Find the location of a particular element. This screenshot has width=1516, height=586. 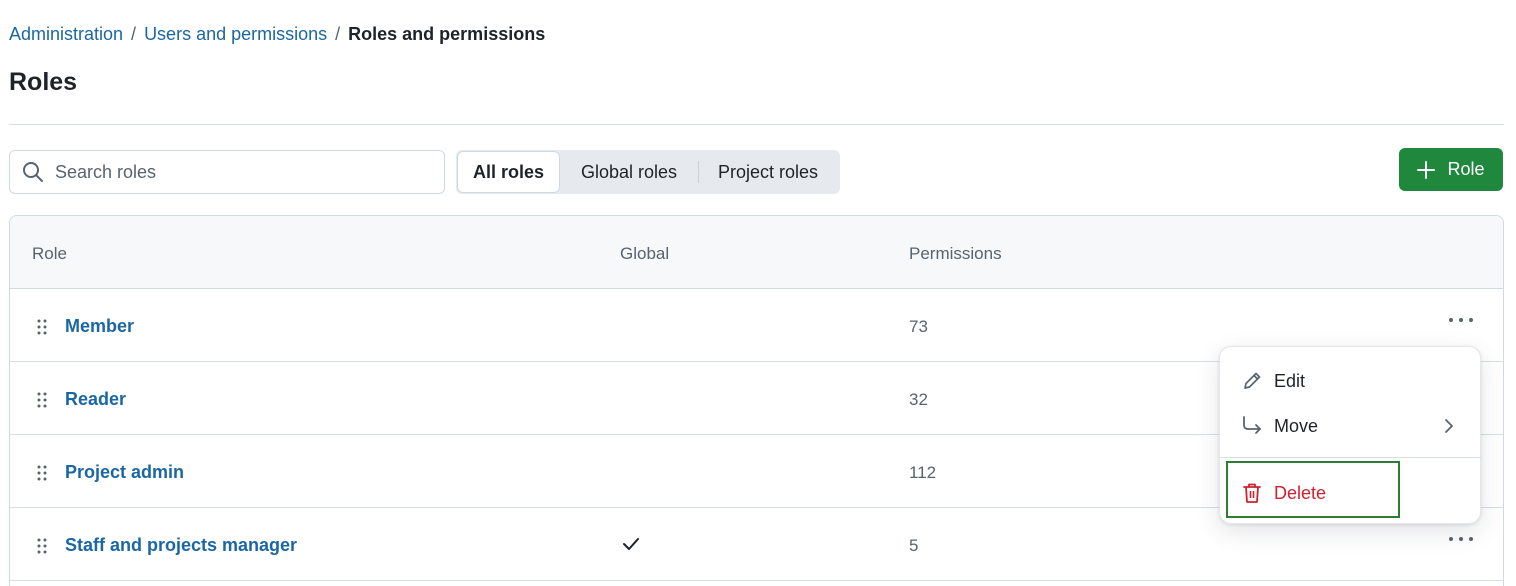

search-input is located at coordinates (245, 172).